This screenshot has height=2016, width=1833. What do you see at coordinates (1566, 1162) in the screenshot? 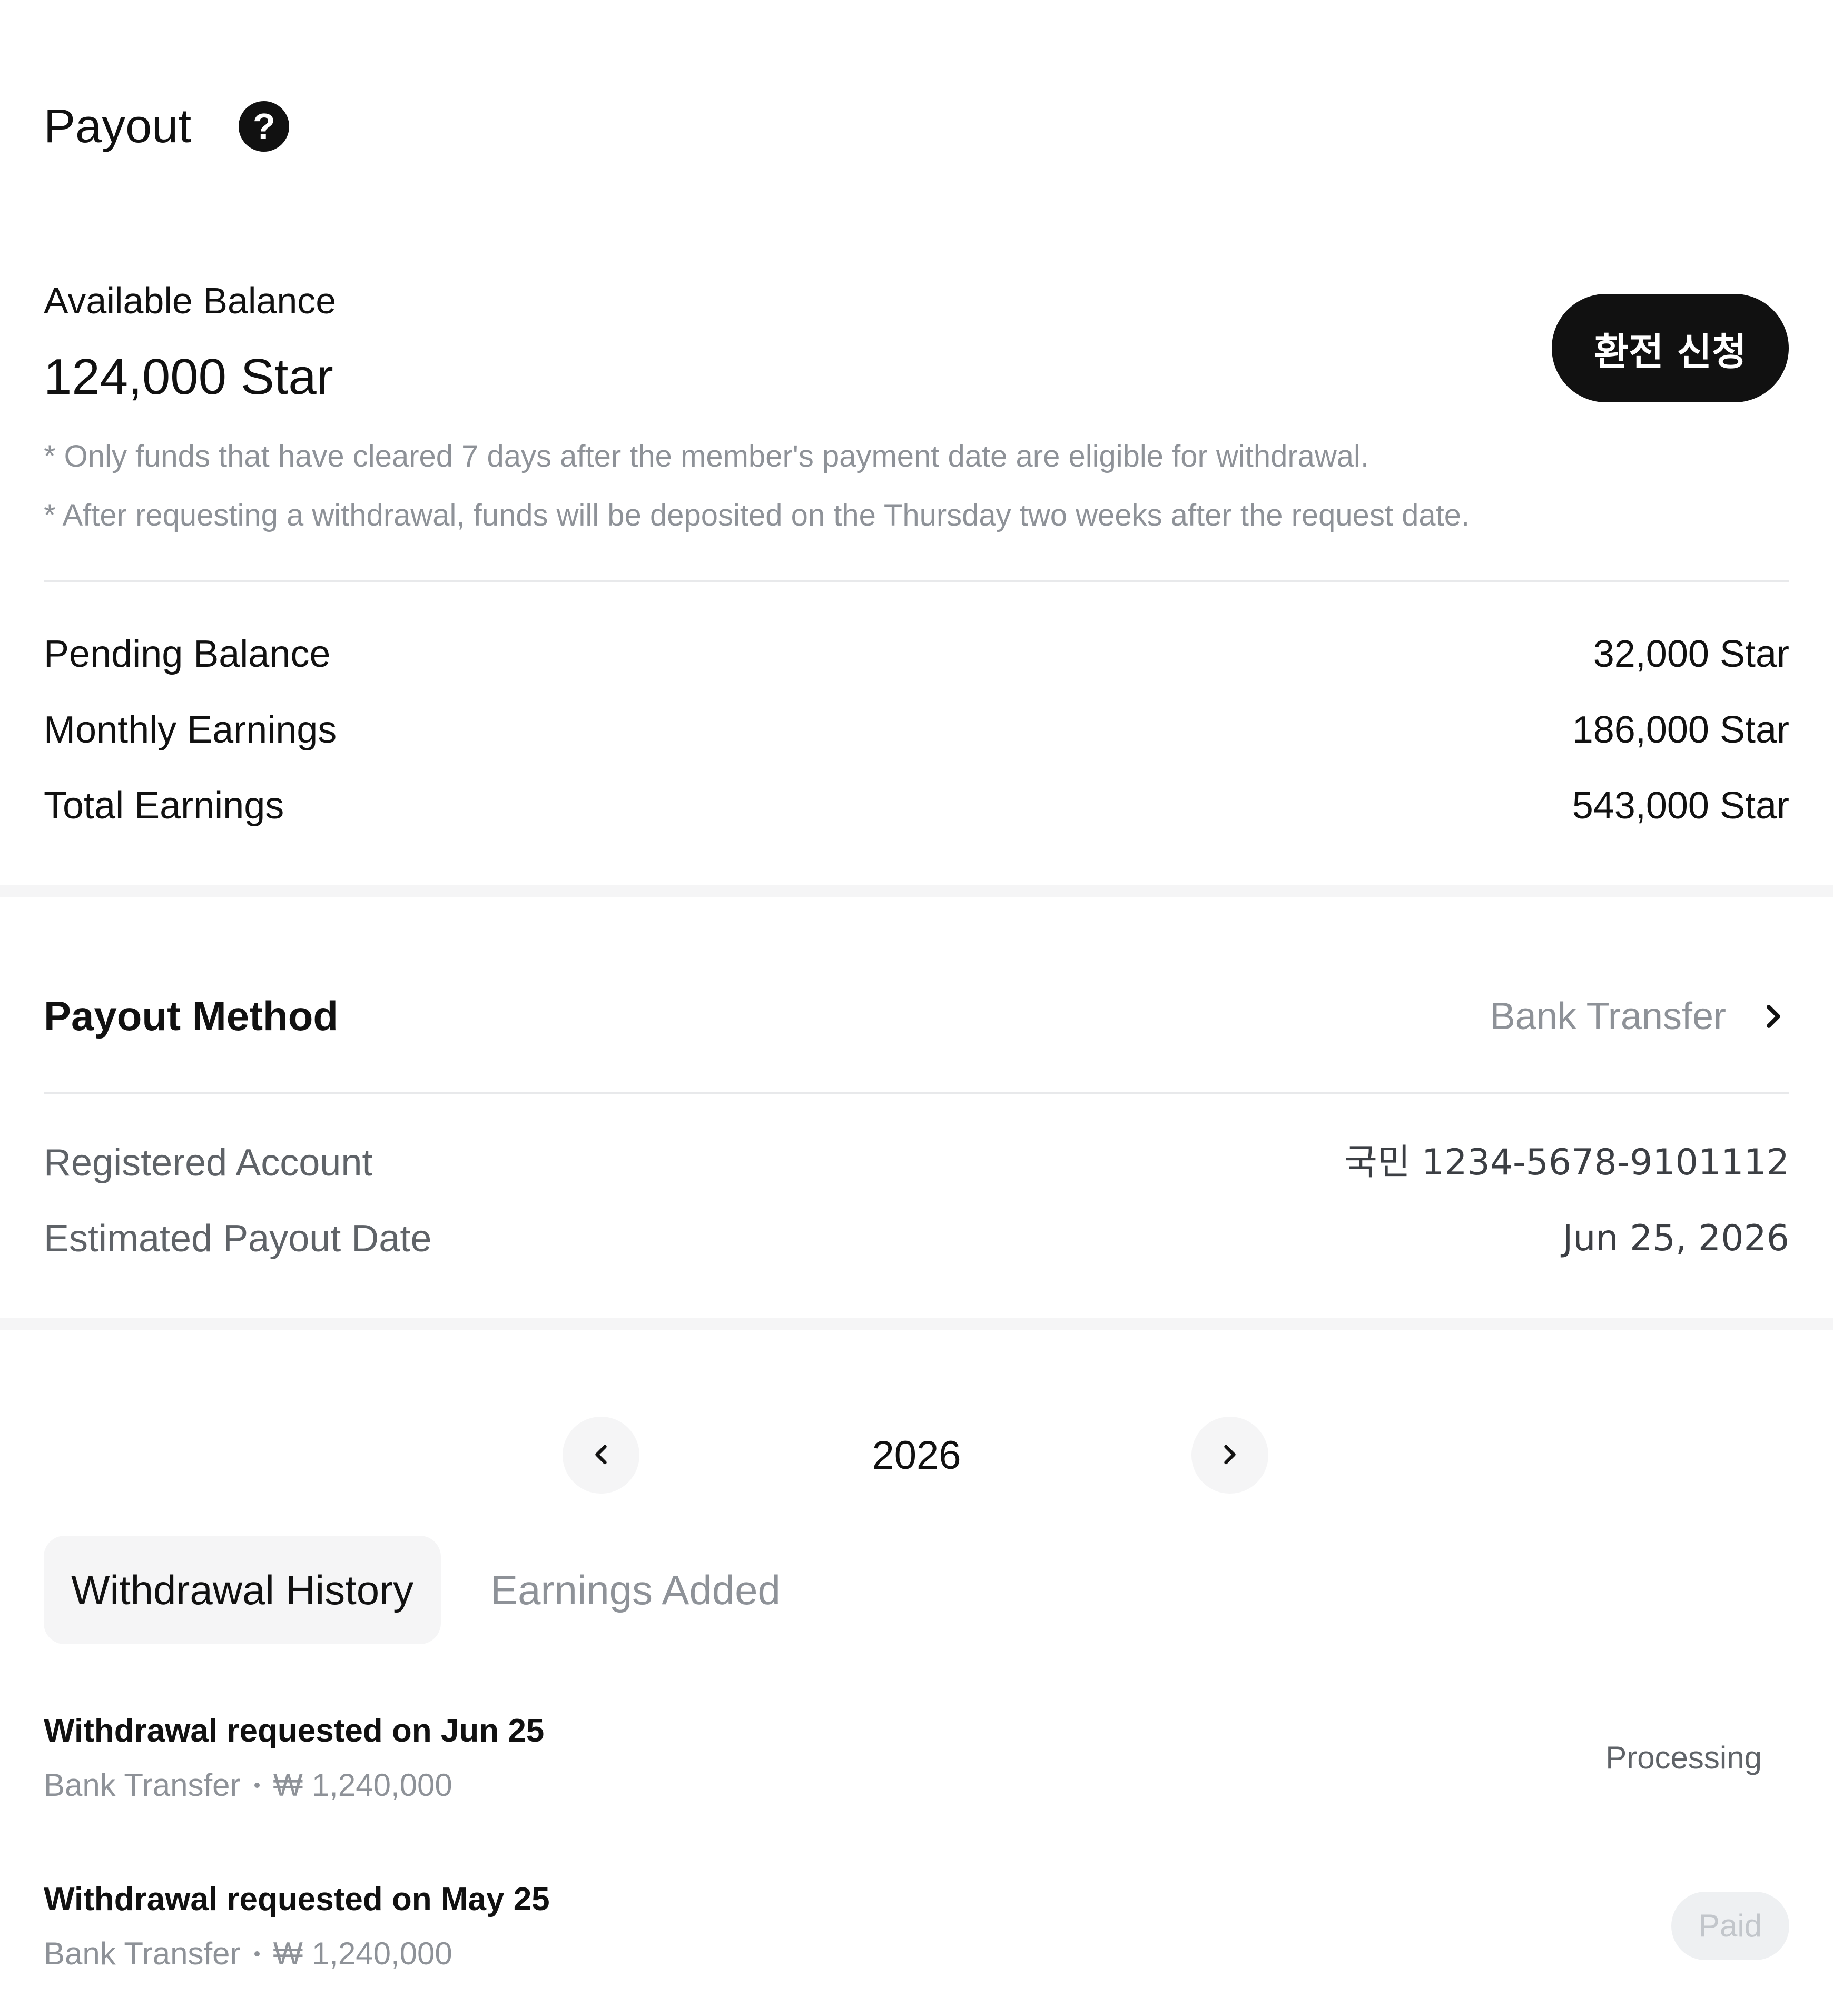
I see `registered-account-value: 국민 1234-5678-9101112` at bounding box center [1566, 1162].